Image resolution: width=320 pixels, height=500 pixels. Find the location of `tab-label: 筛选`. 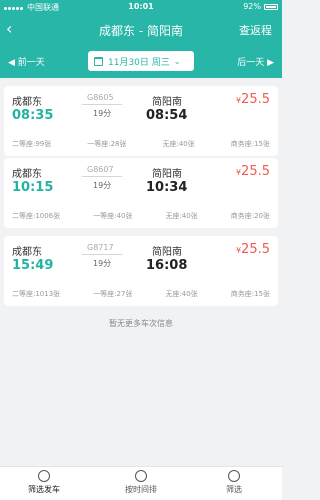

tab-label: 筛选 is located at coordinates (234, 489).